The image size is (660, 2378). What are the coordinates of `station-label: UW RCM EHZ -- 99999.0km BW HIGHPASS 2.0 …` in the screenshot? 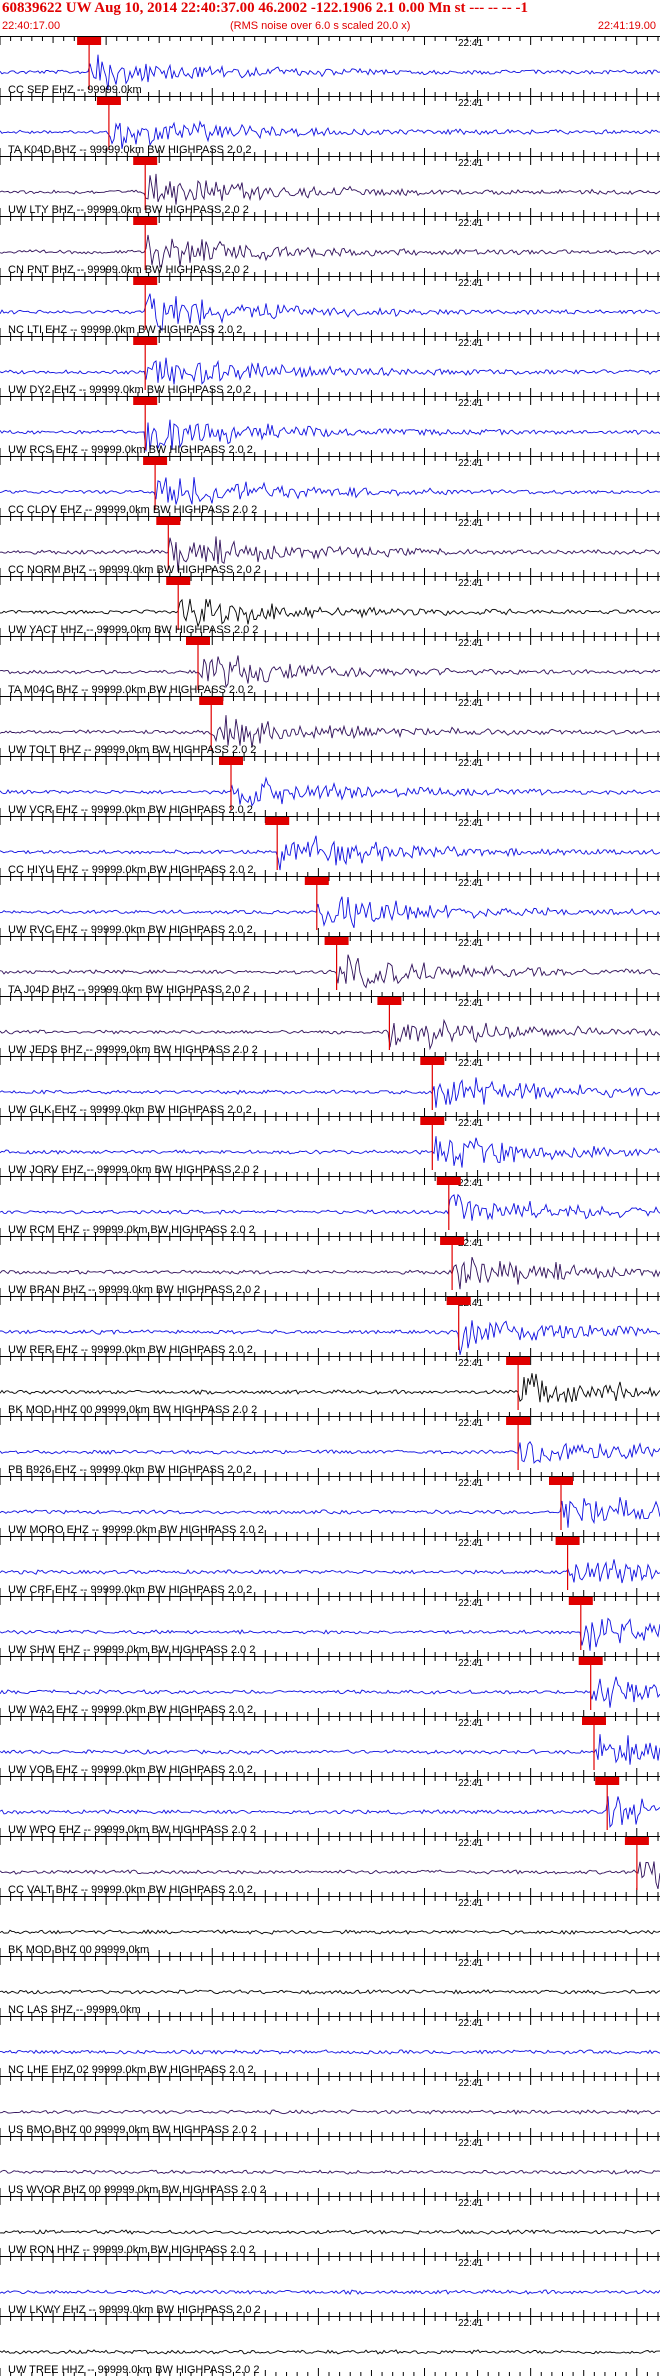 It's located at (131, 1230).